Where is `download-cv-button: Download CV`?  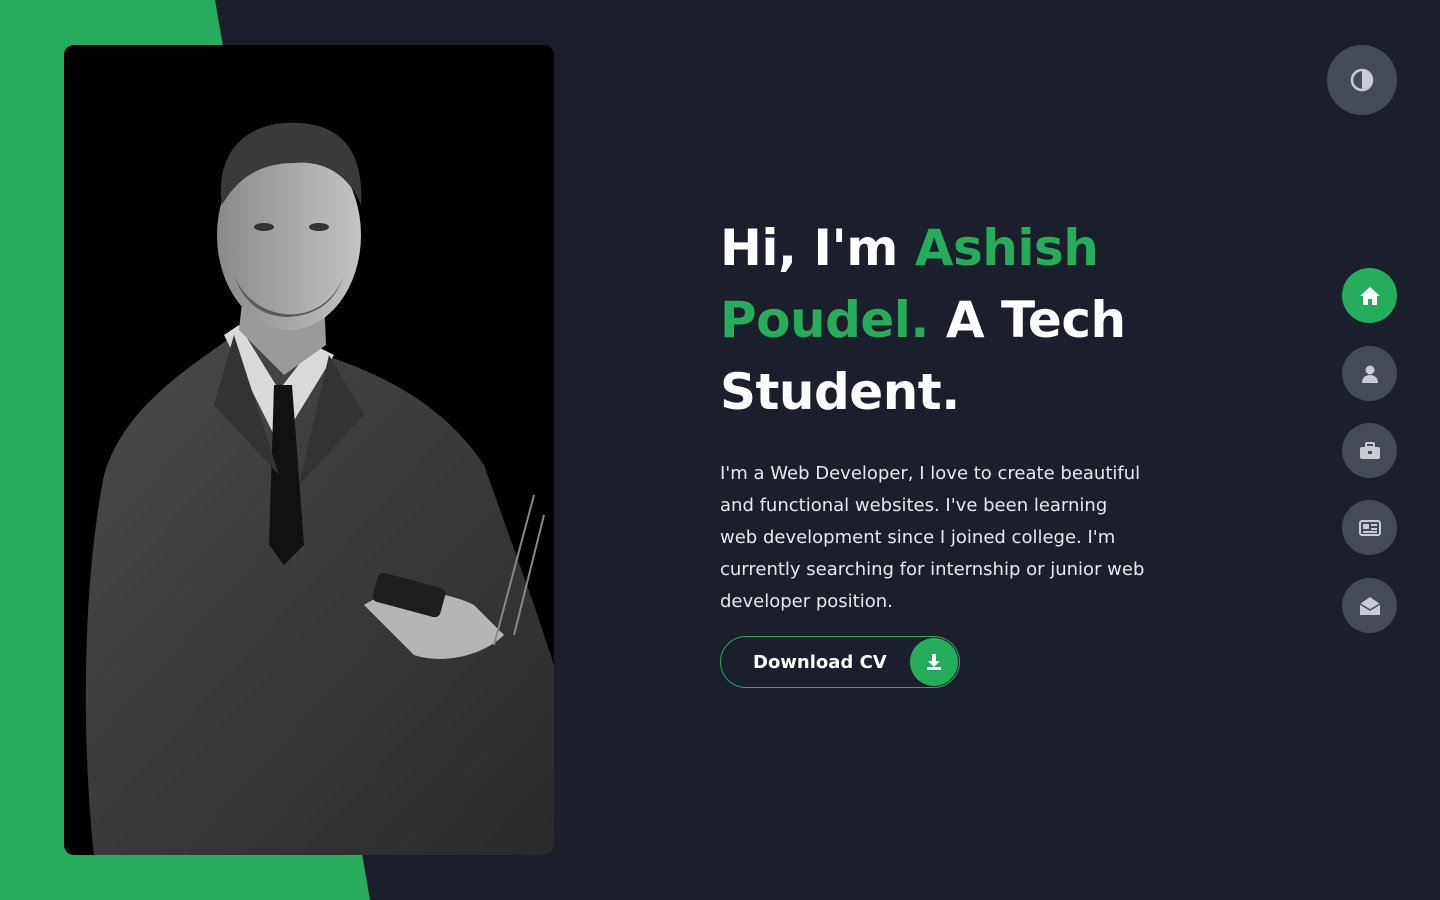 download-cv-button: Download CV is located at coordinates (840, 662).